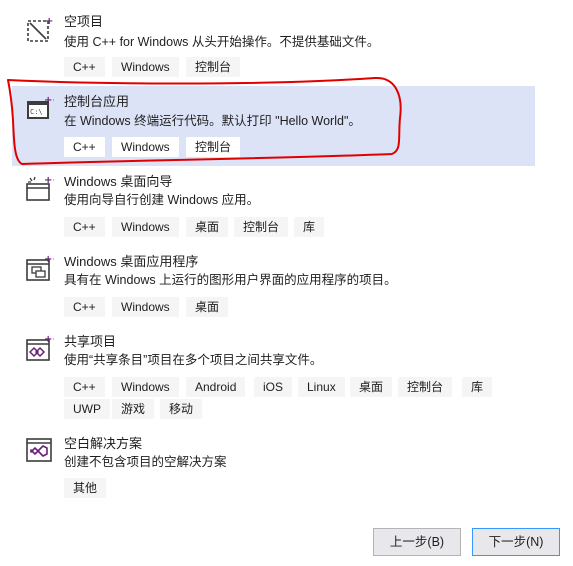 The image size is (573, 566). I want to click on tag: 其他, so click(85, 488).